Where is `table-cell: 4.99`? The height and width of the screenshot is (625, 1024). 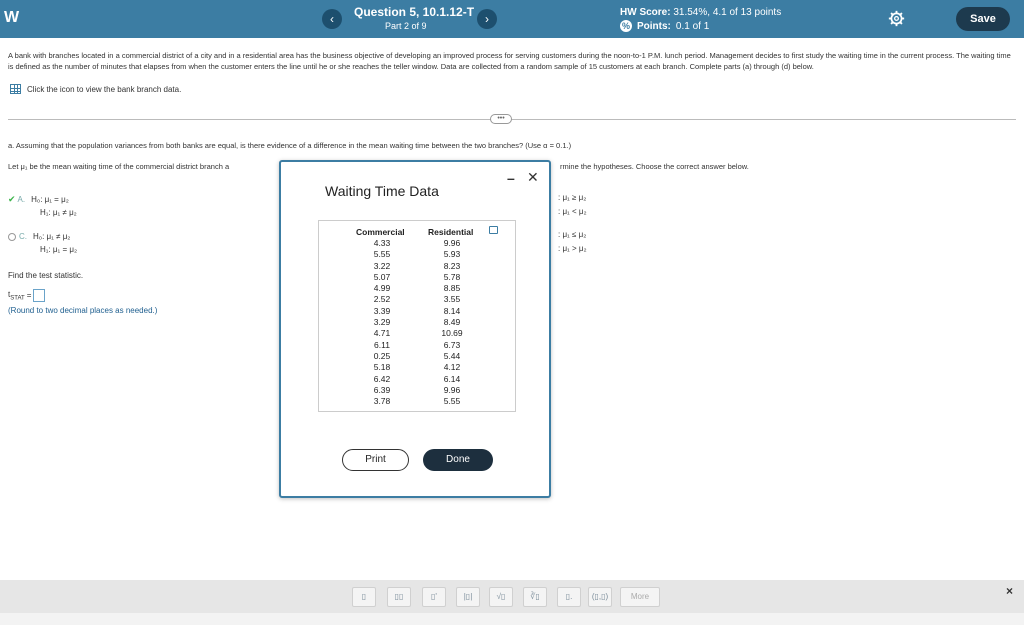
table-cell: 4.99 is located at coordinates (382, 288).